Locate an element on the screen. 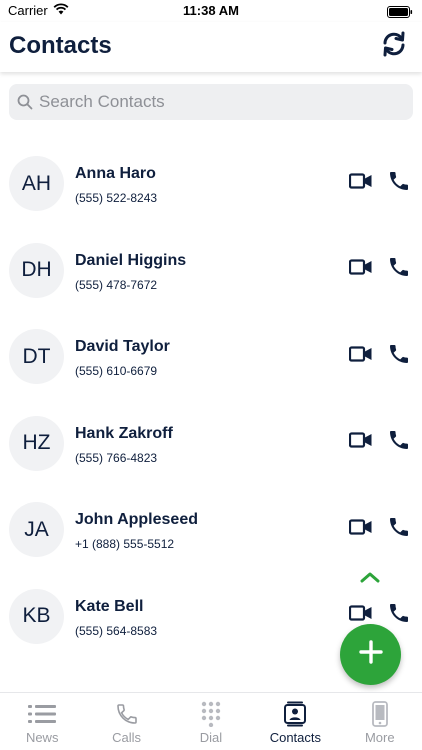 The image size is (422, 750). tab-contacts: Contacts is located at coordinates (295, 721).